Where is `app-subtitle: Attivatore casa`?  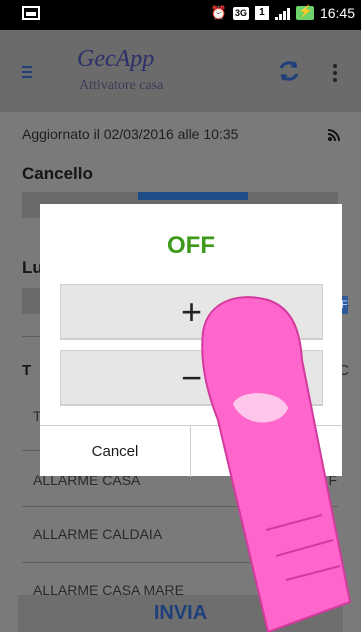 app-subtitle: Attivatore casa is located at coordinates (121, 85).